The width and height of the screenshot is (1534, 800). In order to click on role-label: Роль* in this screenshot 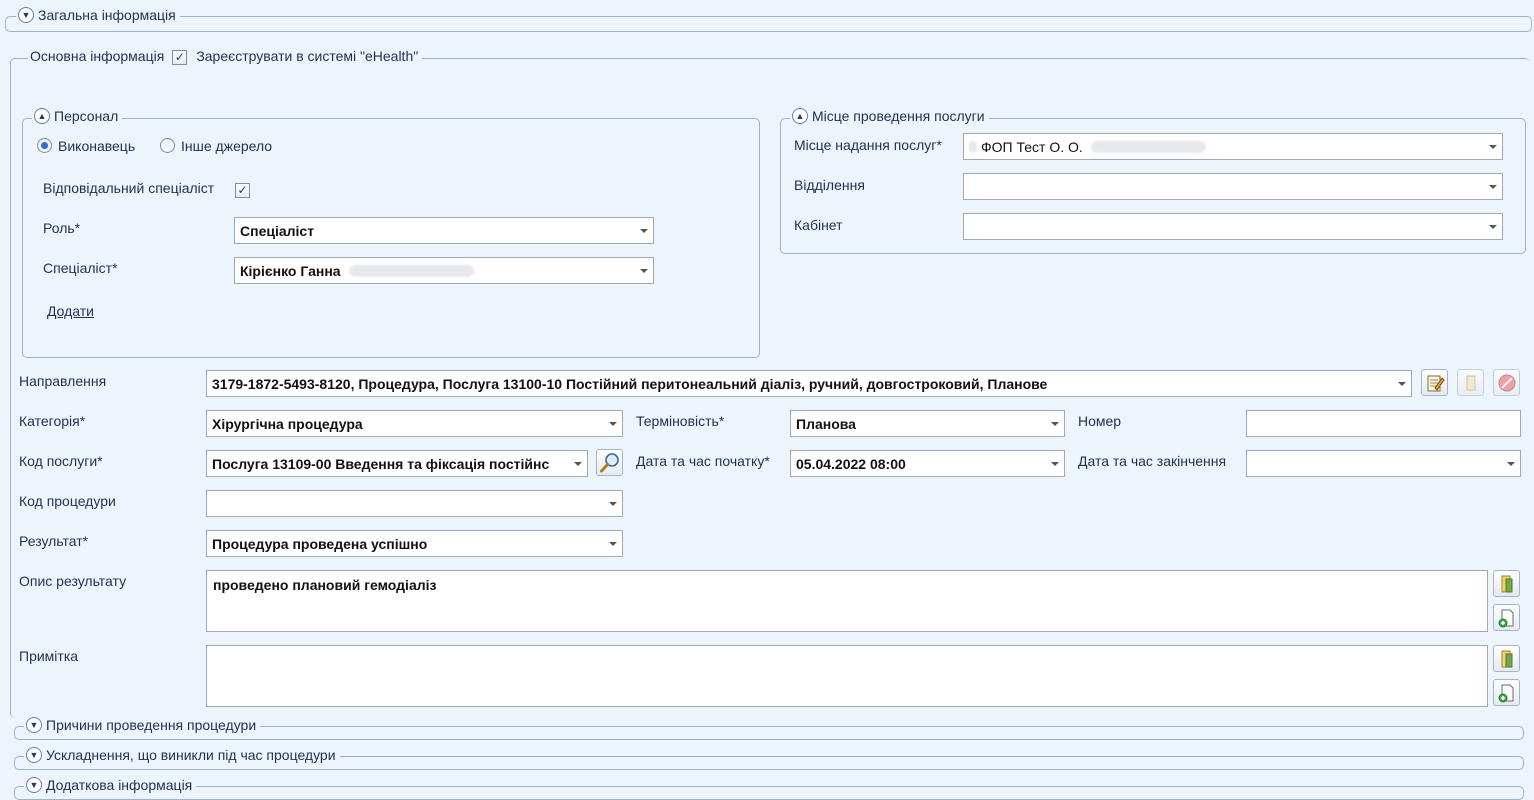, I will do `click(62, 228)`.